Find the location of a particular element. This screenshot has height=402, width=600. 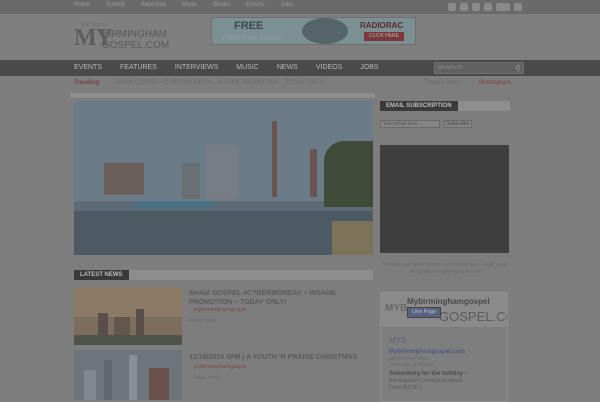

ticker-label: Trending is located at coordinates (87, 83).